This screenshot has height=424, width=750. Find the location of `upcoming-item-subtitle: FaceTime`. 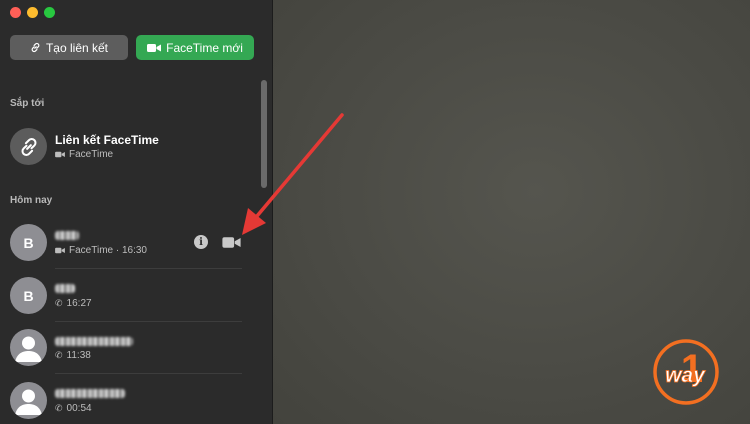

upcoming-item-subtitle: FaceTime is located at coordinates (84, 154).